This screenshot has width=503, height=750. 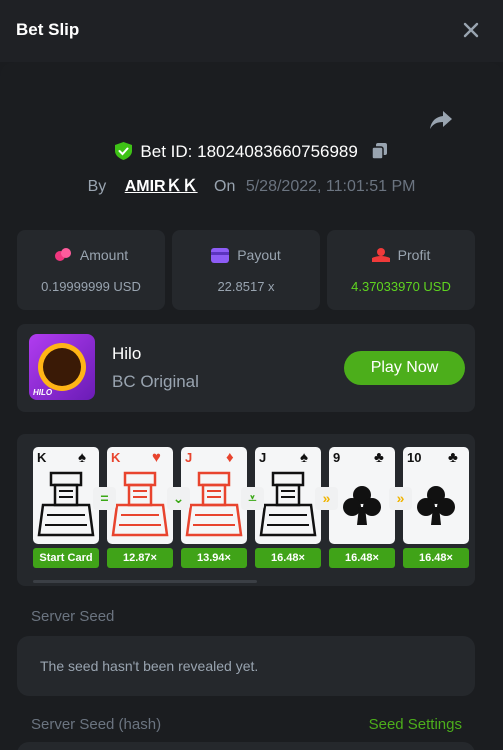 What do you see at coordinates (330, 186) in the screenshot?
I see `bet-date: 5/28/2022, 11:01:51 PM` at bounding box center [330, 186].